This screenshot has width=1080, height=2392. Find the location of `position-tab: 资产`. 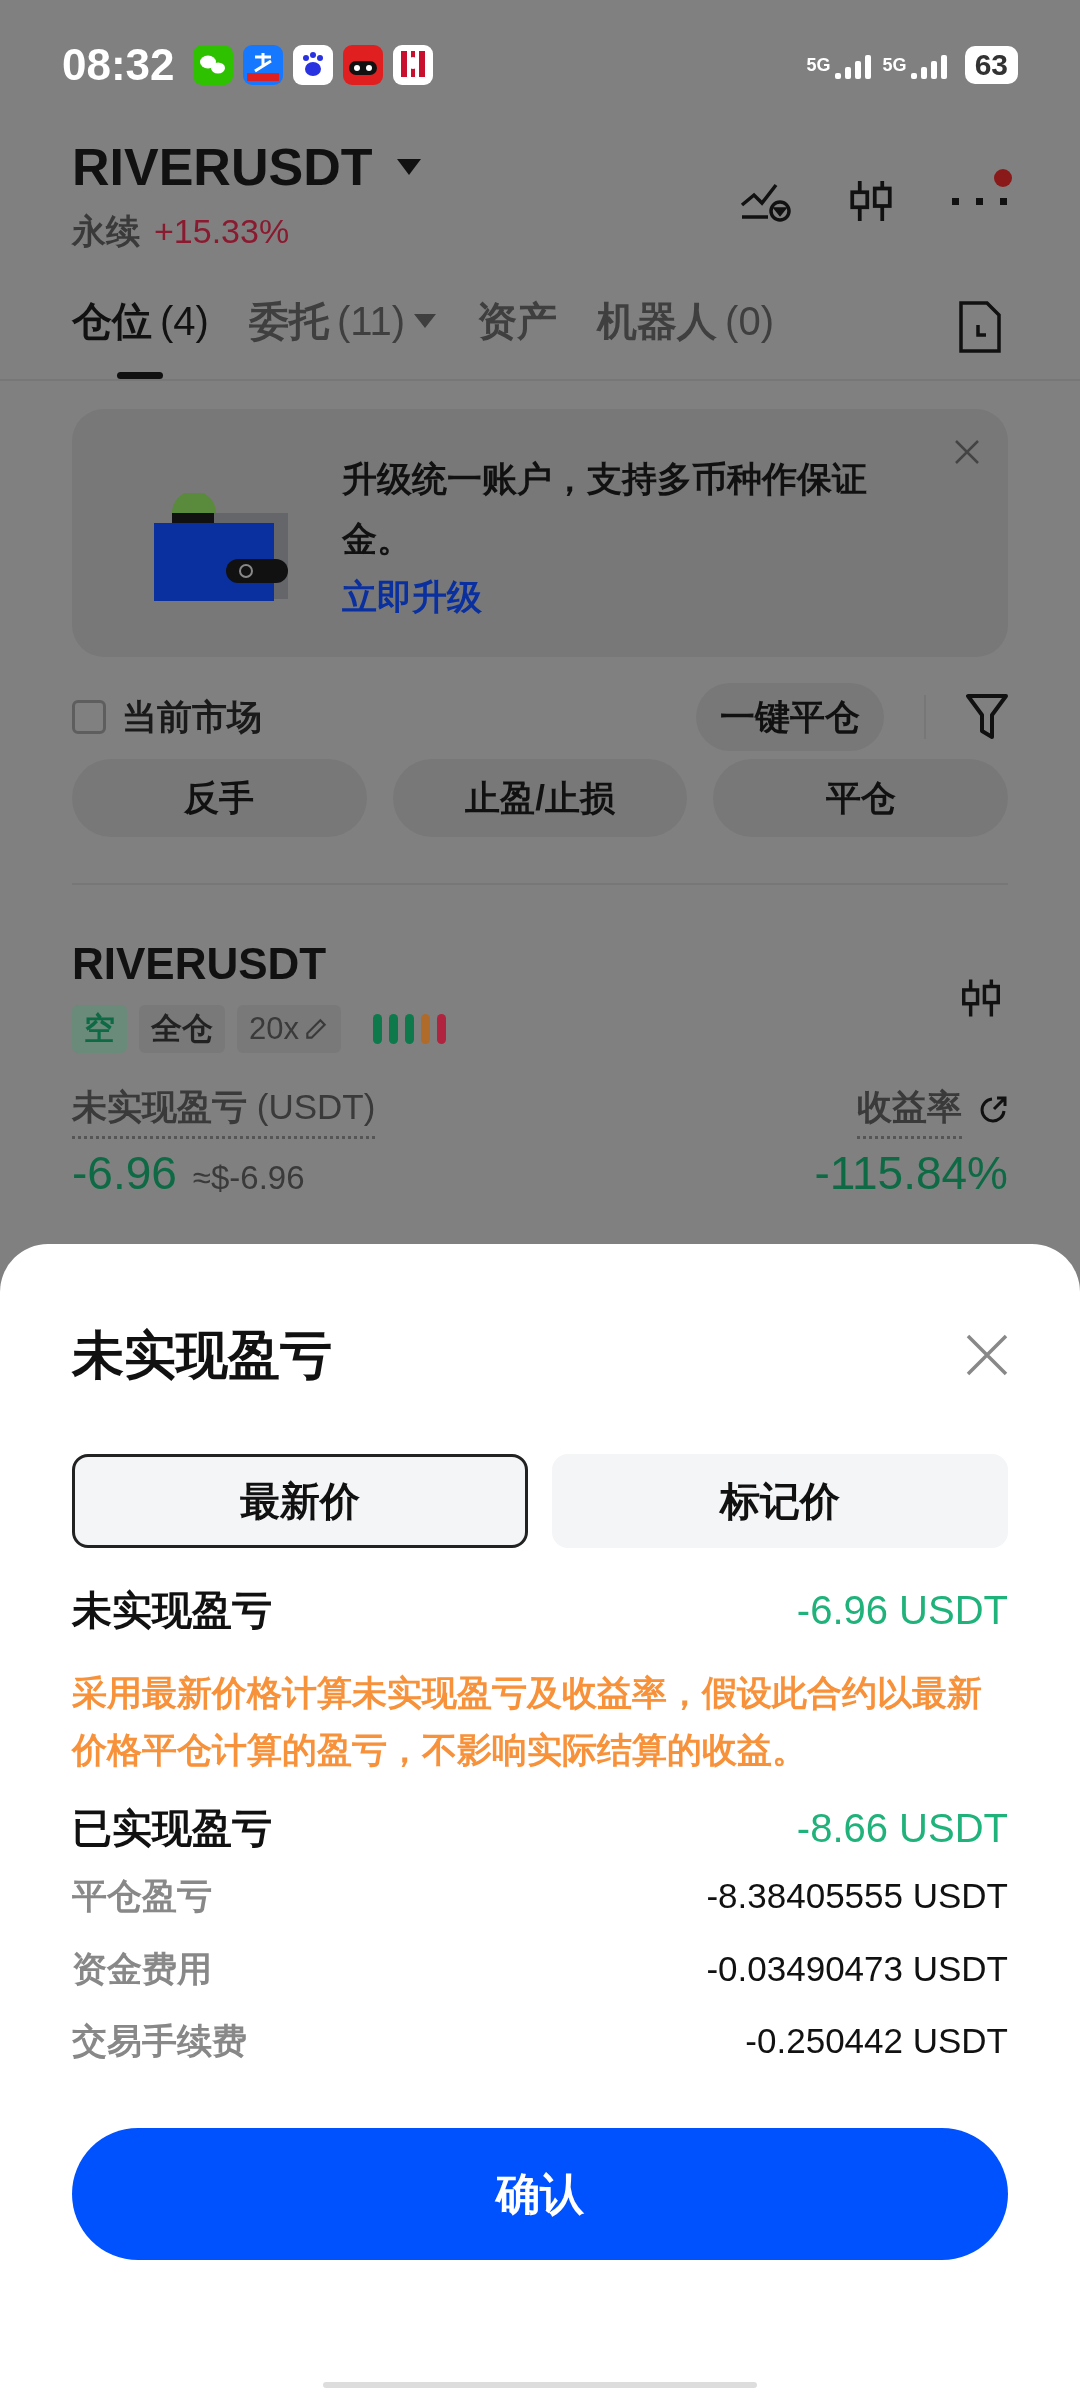

position-tab: 资产 is located at coordinates (517, 327).